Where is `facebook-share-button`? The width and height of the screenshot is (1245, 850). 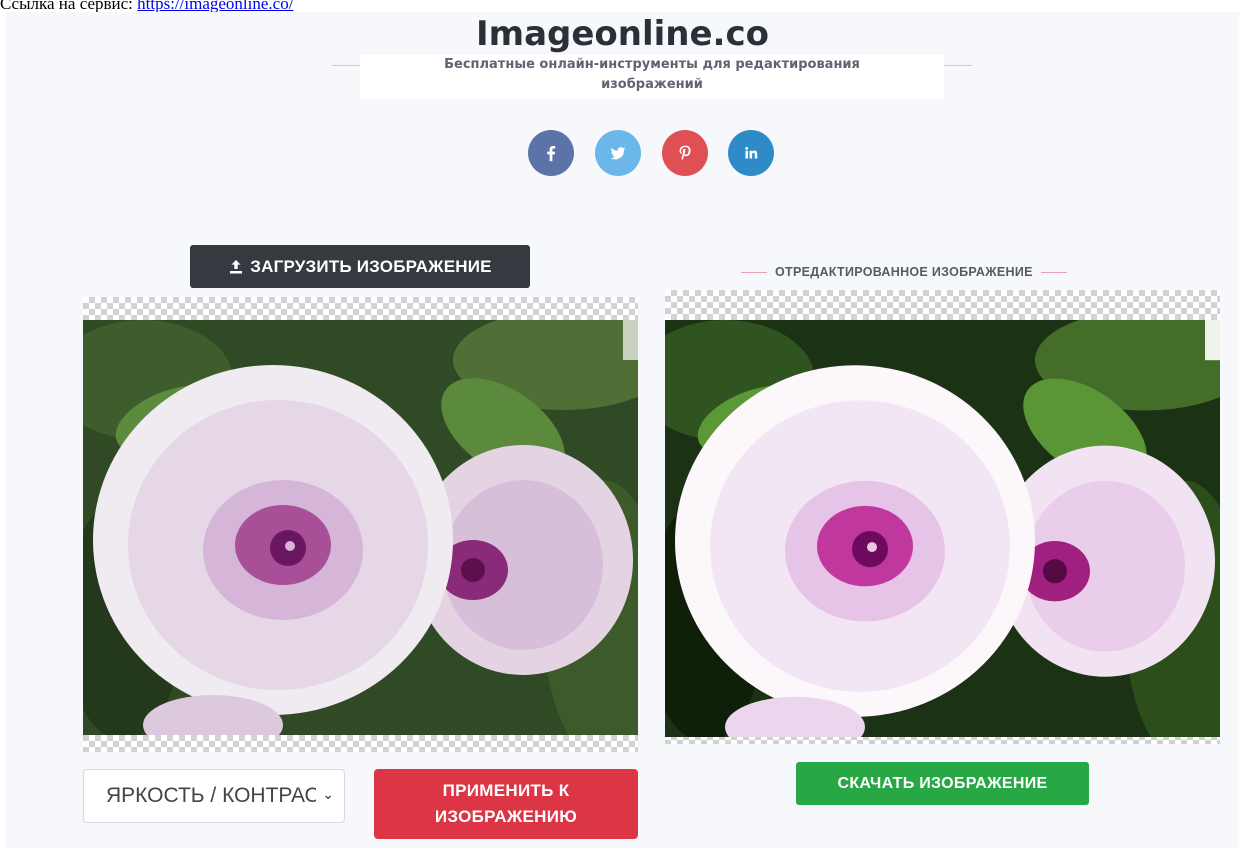 facebook-share-button is located at coordinates (551, 153).